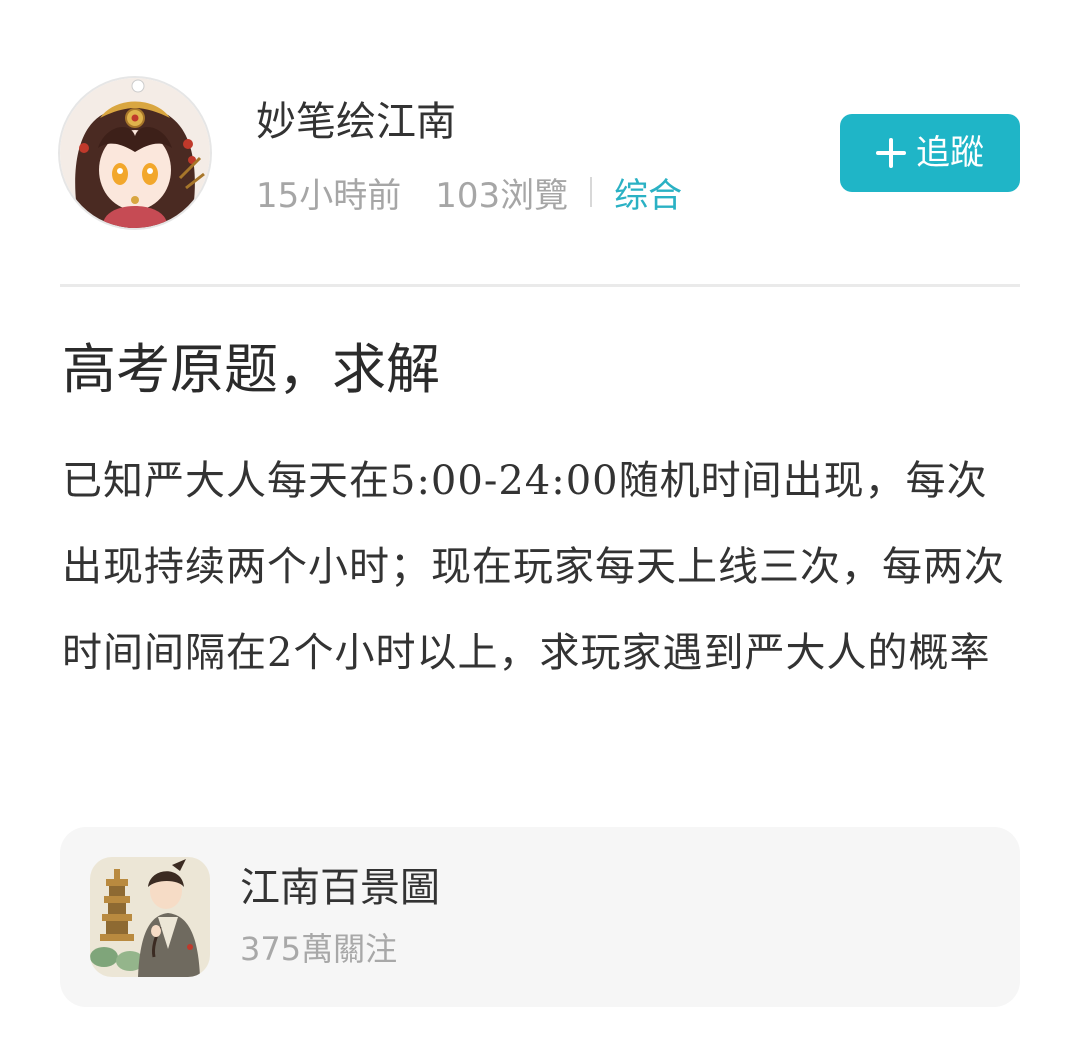  Describe the element at coordinates (502, 195) in the screenshot. I see `post-views: 103浏覽` at that location.